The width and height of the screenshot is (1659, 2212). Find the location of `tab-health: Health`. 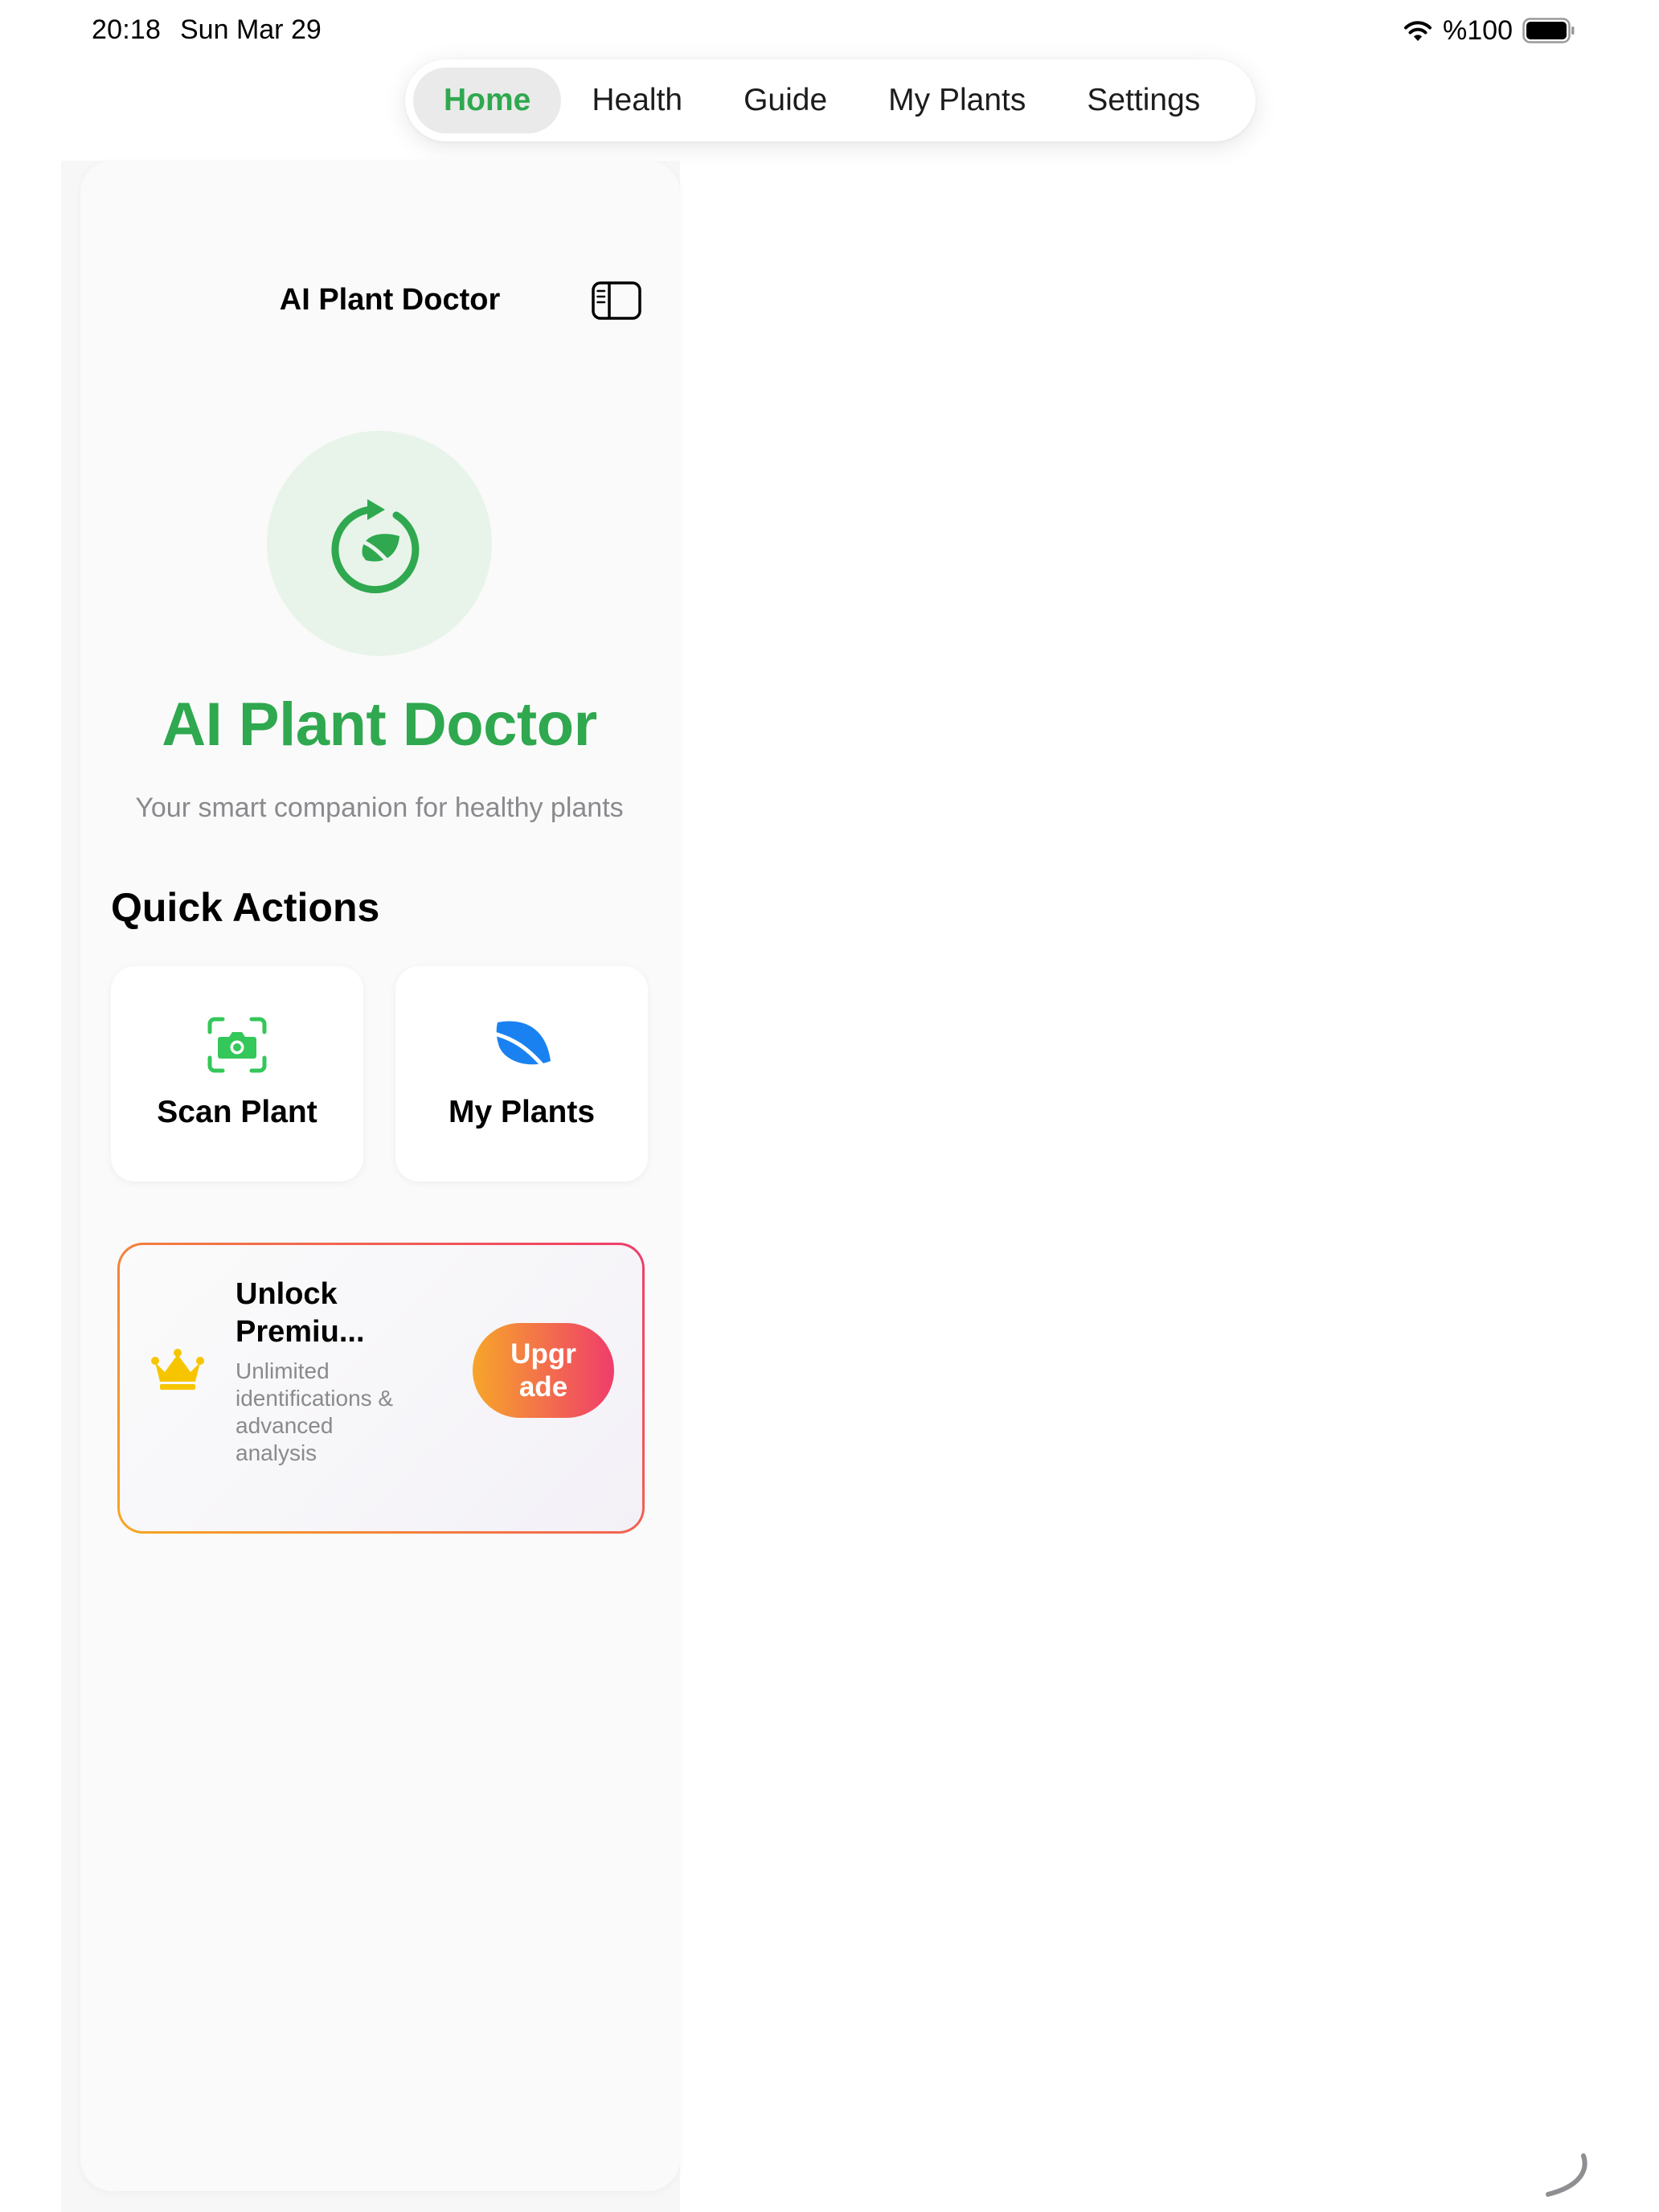

tab-health: Health is located at coordinates (637, 100).